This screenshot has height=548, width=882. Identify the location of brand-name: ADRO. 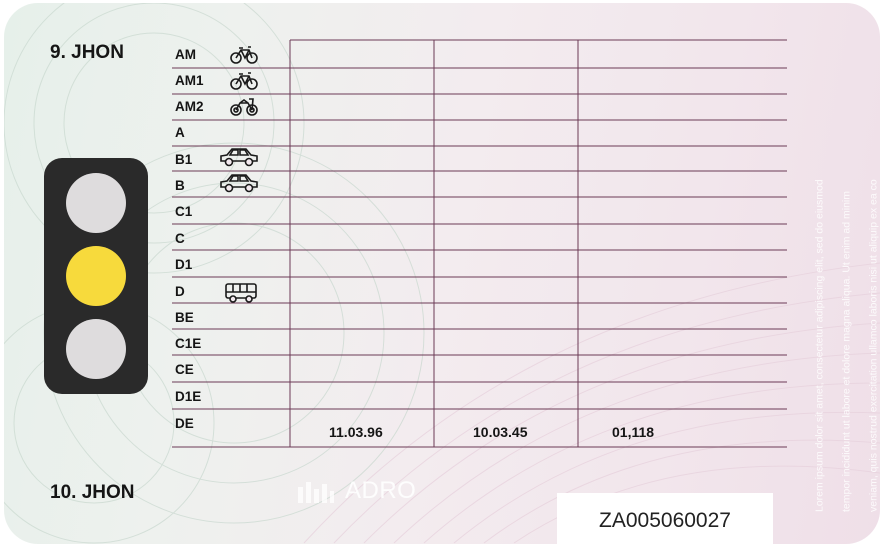
(381, 490).